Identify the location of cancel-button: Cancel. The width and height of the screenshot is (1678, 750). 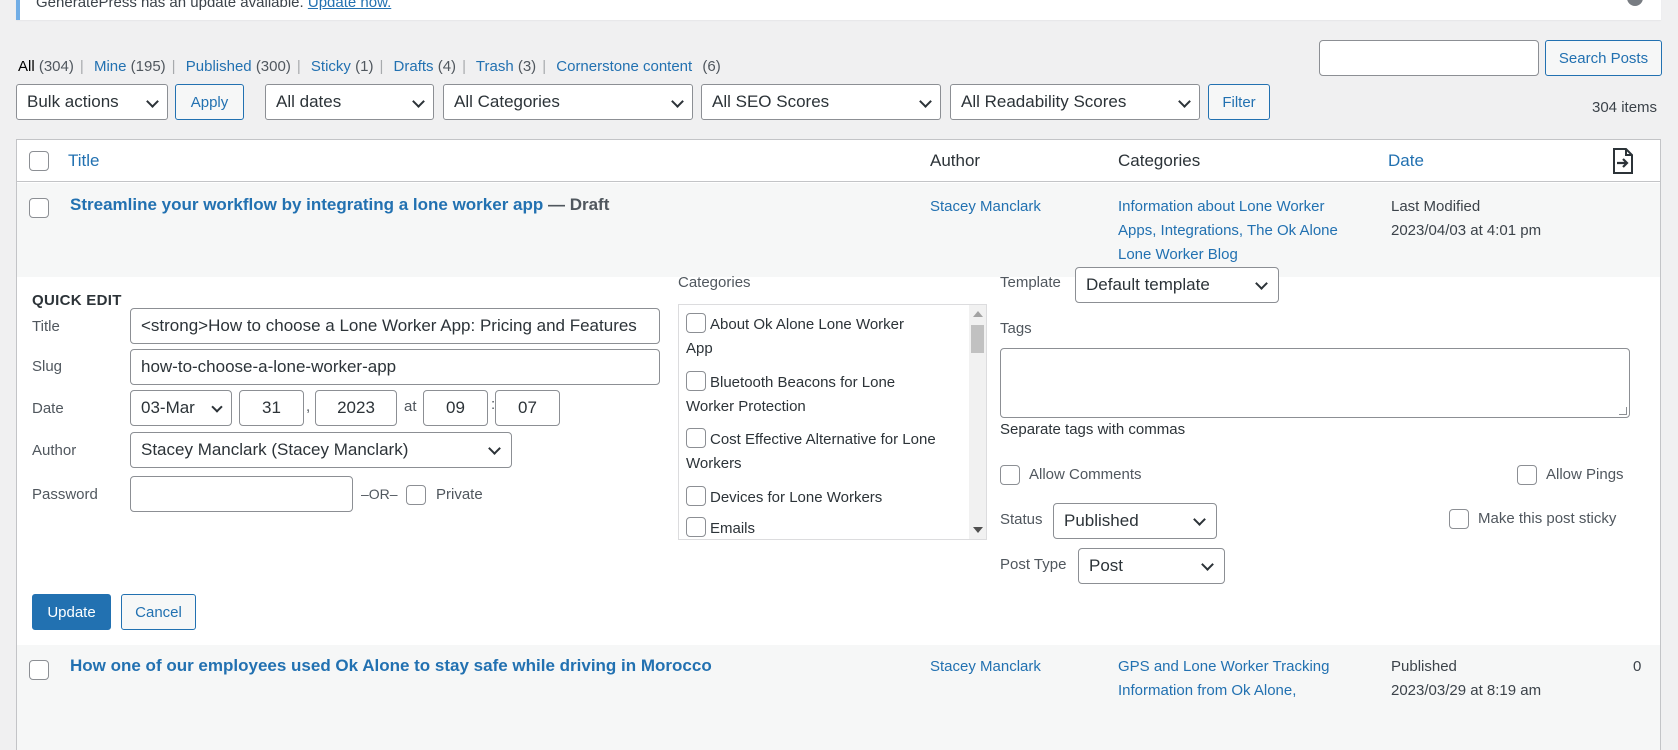
(158, 612).